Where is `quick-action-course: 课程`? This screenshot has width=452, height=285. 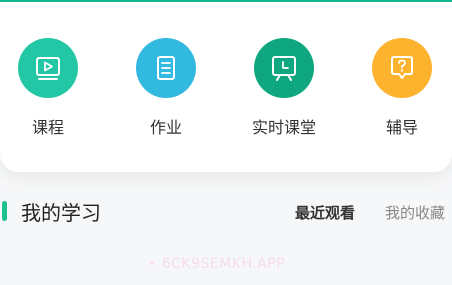 quick-action-course: 课程 is located at coordinates (48, 88).